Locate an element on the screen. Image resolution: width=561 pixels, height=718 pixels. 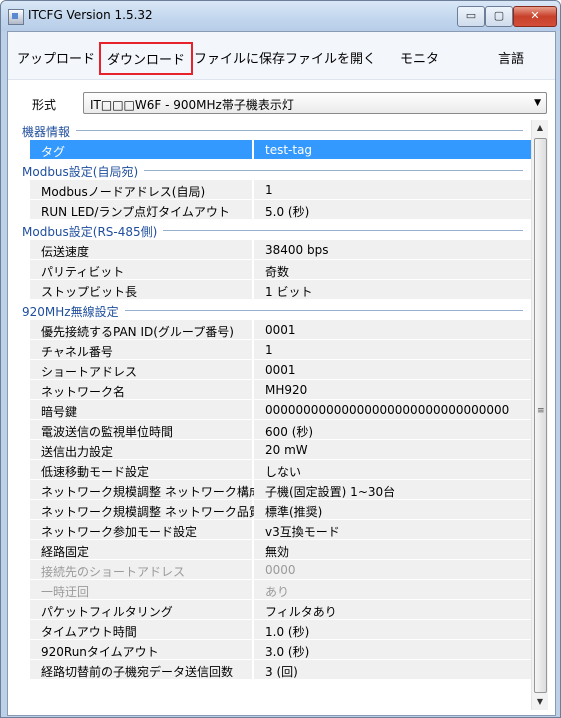
property-name: ネットワーク名 is located at coordinates (83, 392).